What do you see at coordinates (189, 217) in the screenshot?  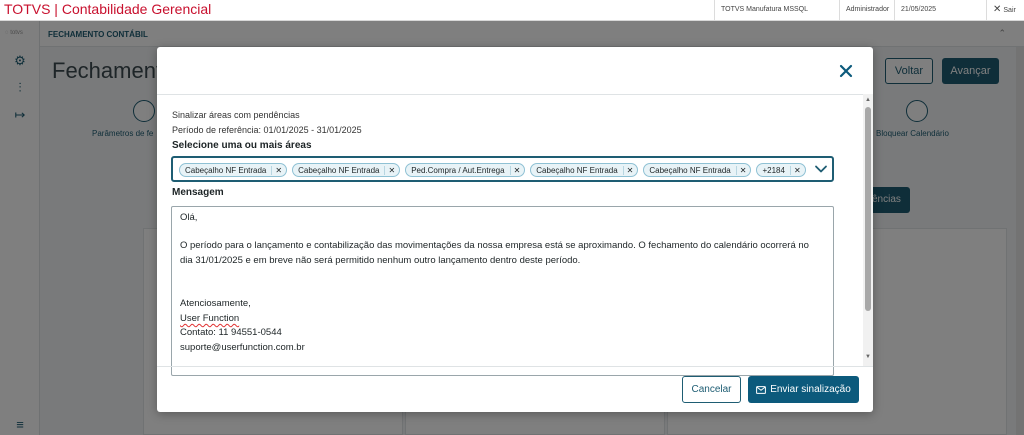 I see `message-line: Olá,` at bounding box center [189, 217].